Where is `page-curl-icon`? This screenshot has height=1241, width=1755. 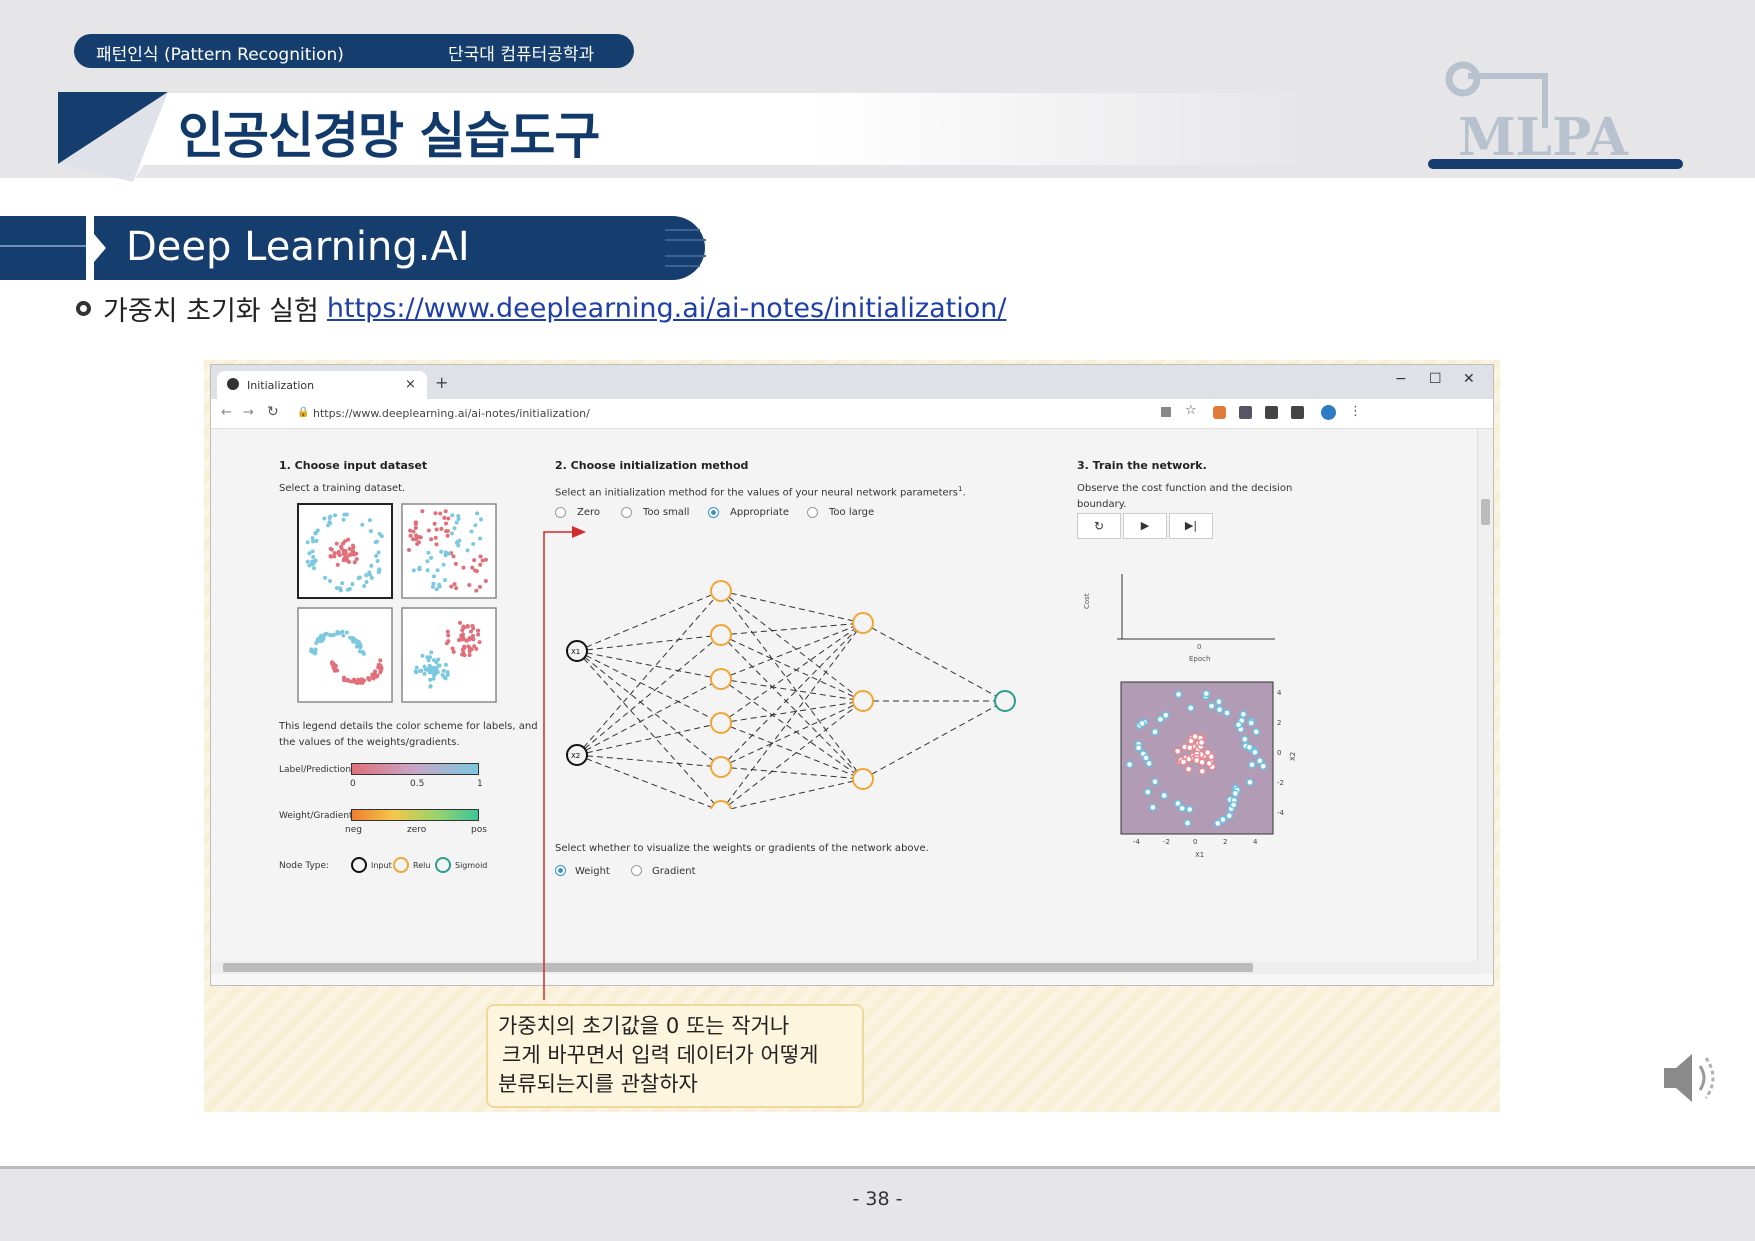
page-curl-icon is located at coordinates (113, 137).